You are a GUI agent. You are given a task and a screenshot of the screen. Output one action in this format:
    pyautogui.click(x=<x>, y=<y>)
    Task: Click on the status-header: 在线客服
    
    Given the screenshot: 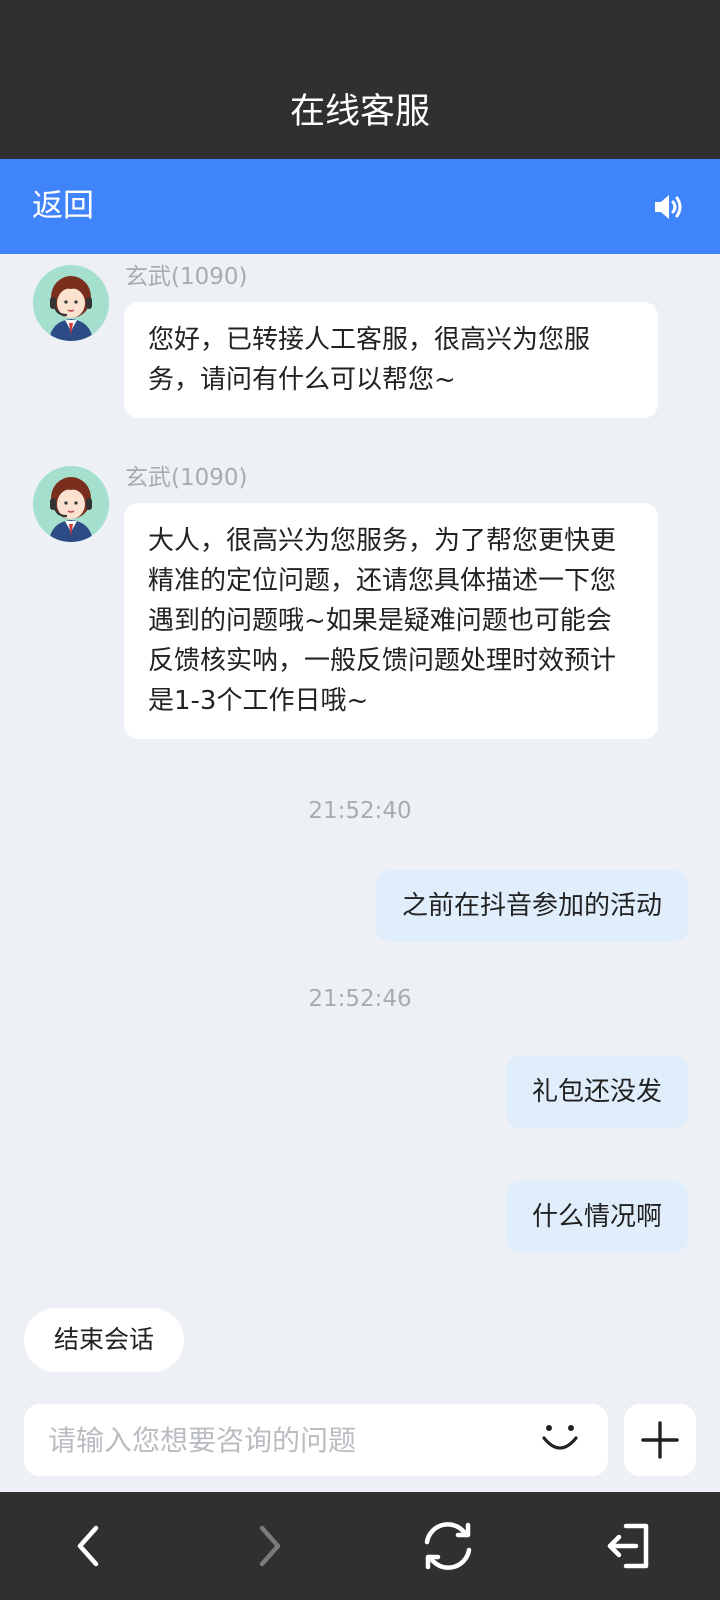 What is the action you would take?
    pyautogui.click(x=360, y=79)
    